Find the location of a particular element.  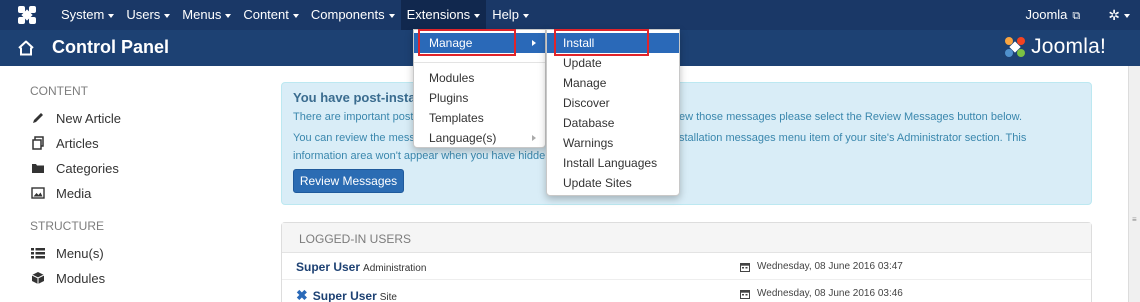

sidebar-item-menus: Menu(s) is located at coordinates (67, 253).